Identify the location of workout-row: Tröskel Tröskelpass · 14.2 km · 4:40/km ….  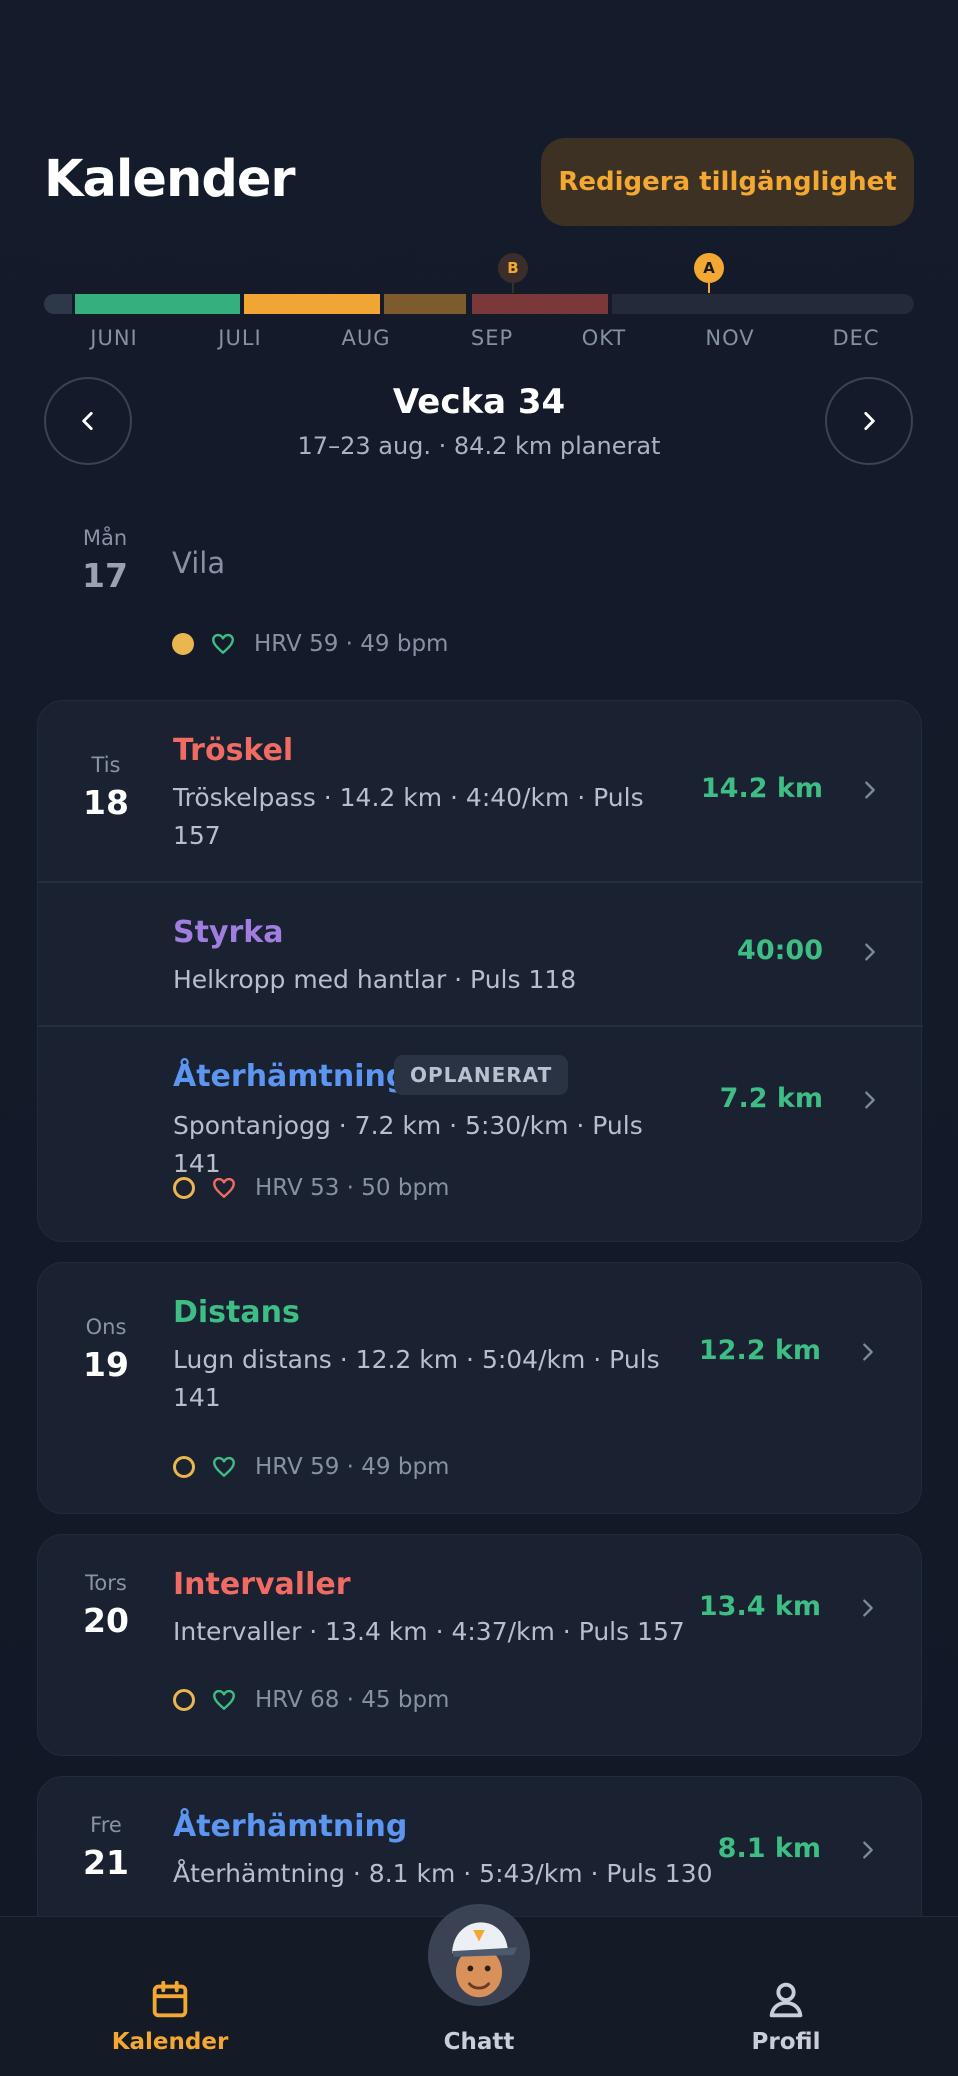
(480, 791).